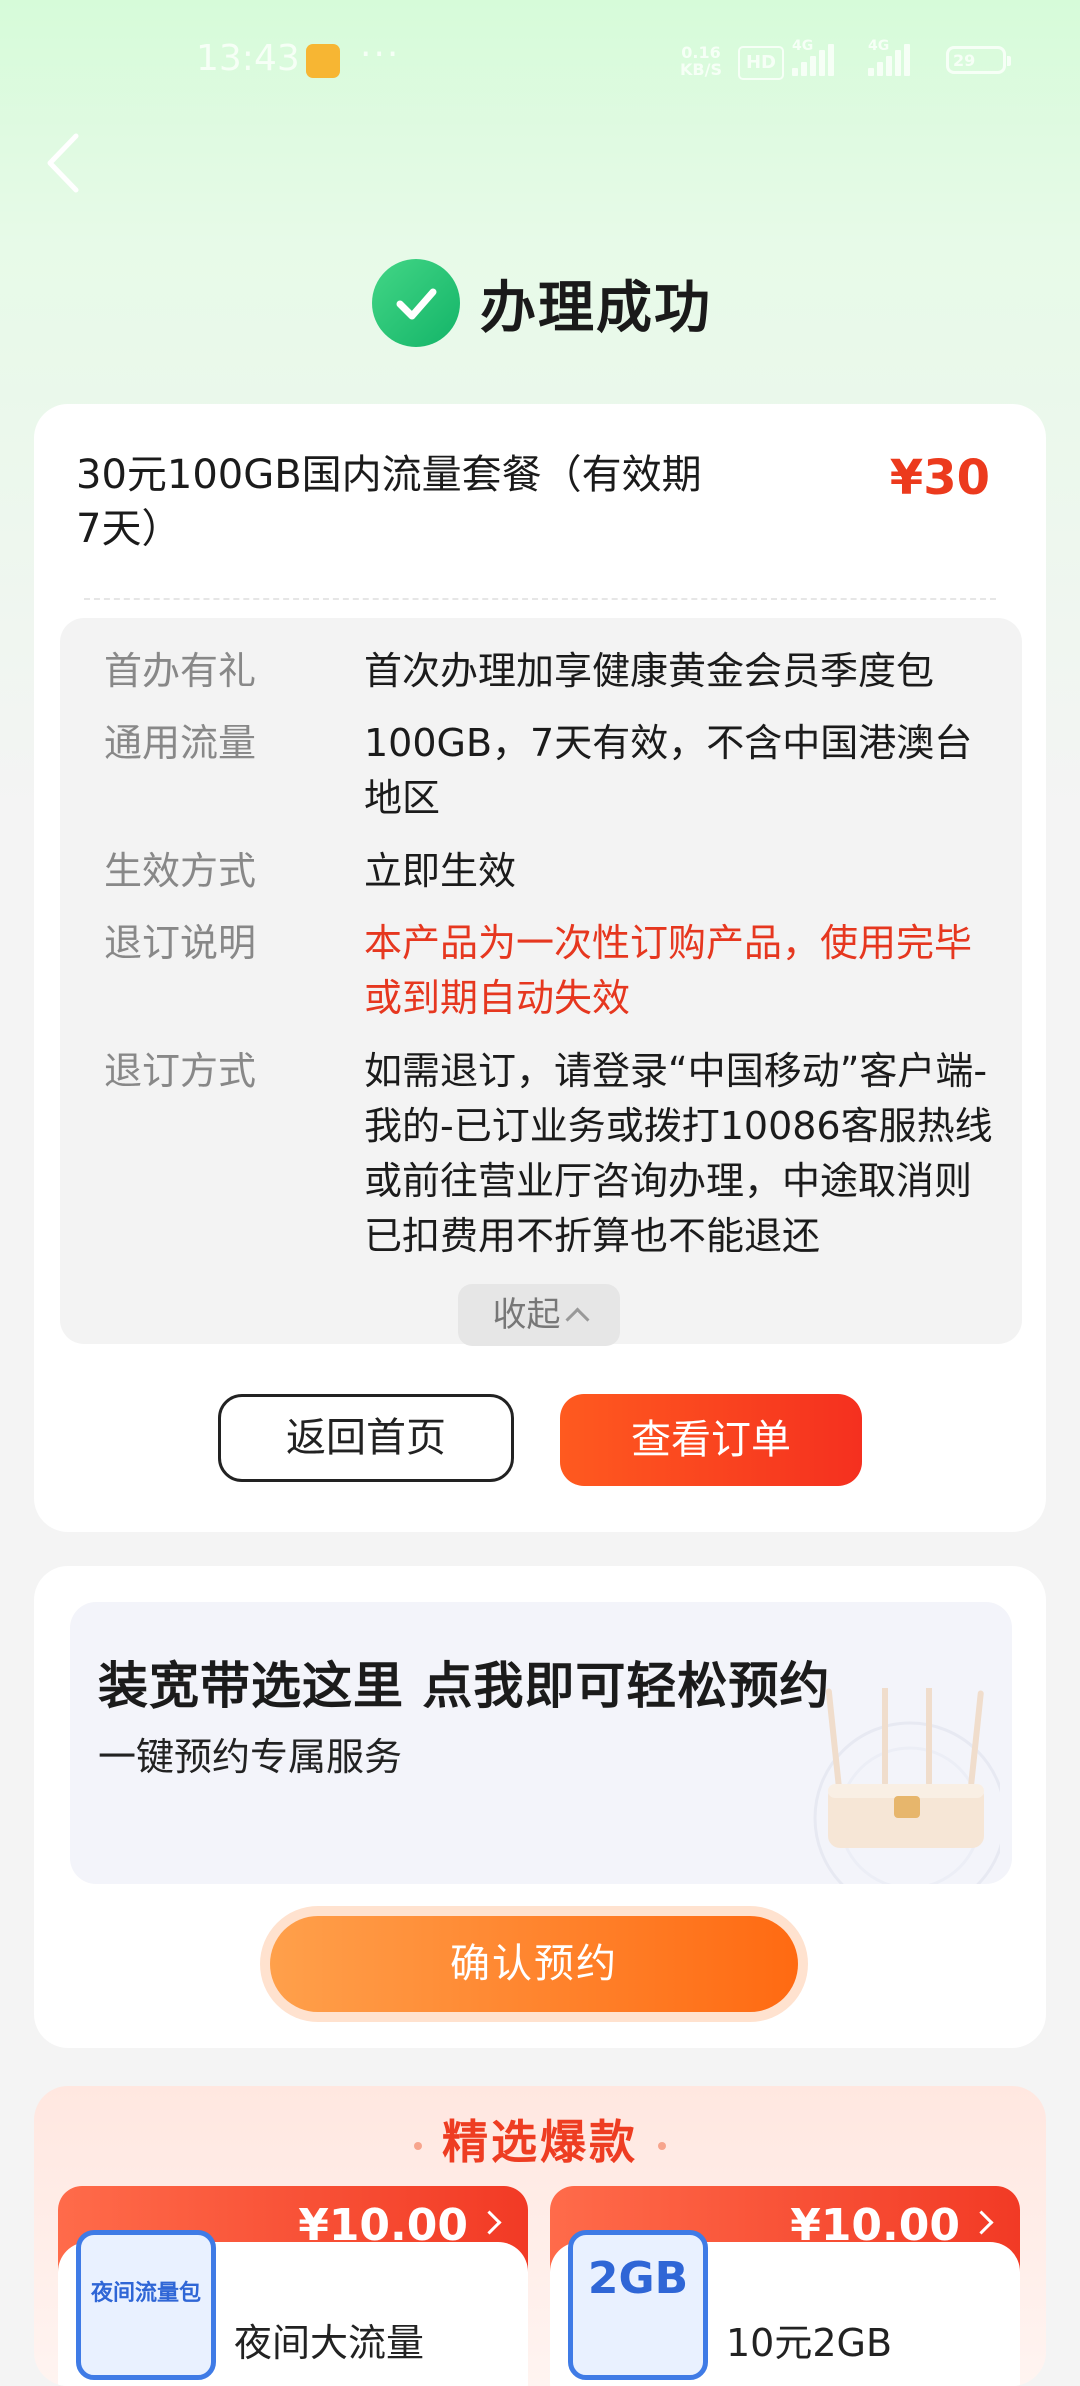 Image resolution: width=1080 pixels, height=2386 pixels. I want to click on thumb-label: 2GB, so click(638, 2278).